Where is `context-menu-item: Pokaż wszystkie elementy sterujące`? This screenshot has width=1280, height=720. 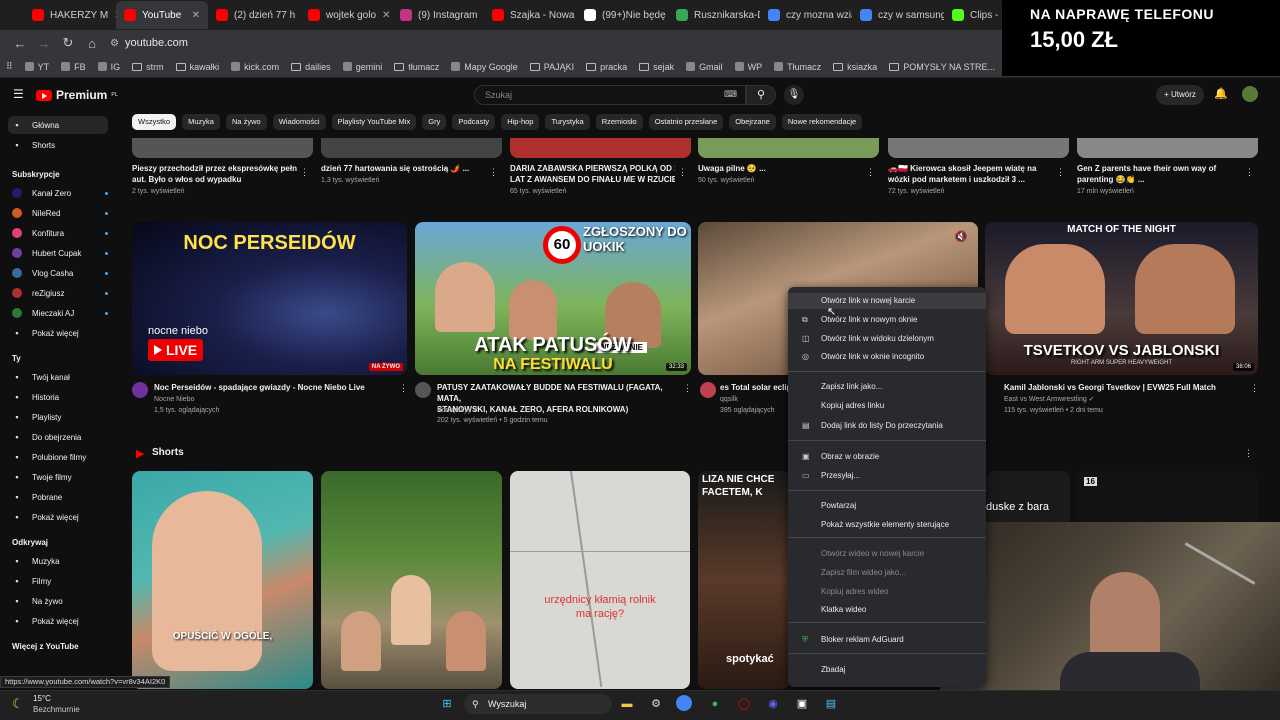
context-menu-item: Pokaż wszystkie elementy sterujące is located at coordinates (887, 525).